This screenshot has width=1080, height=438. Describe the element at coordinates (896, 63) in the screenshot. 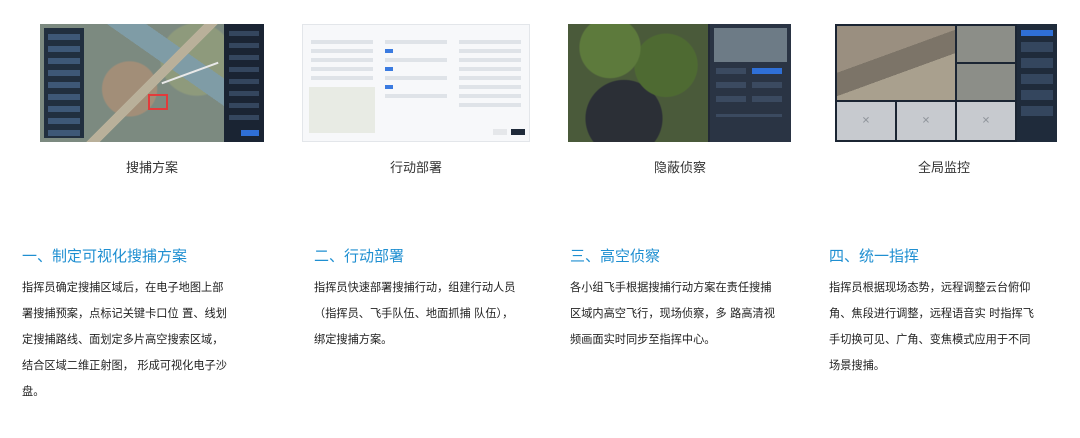

I see `main-video-image` at that location.